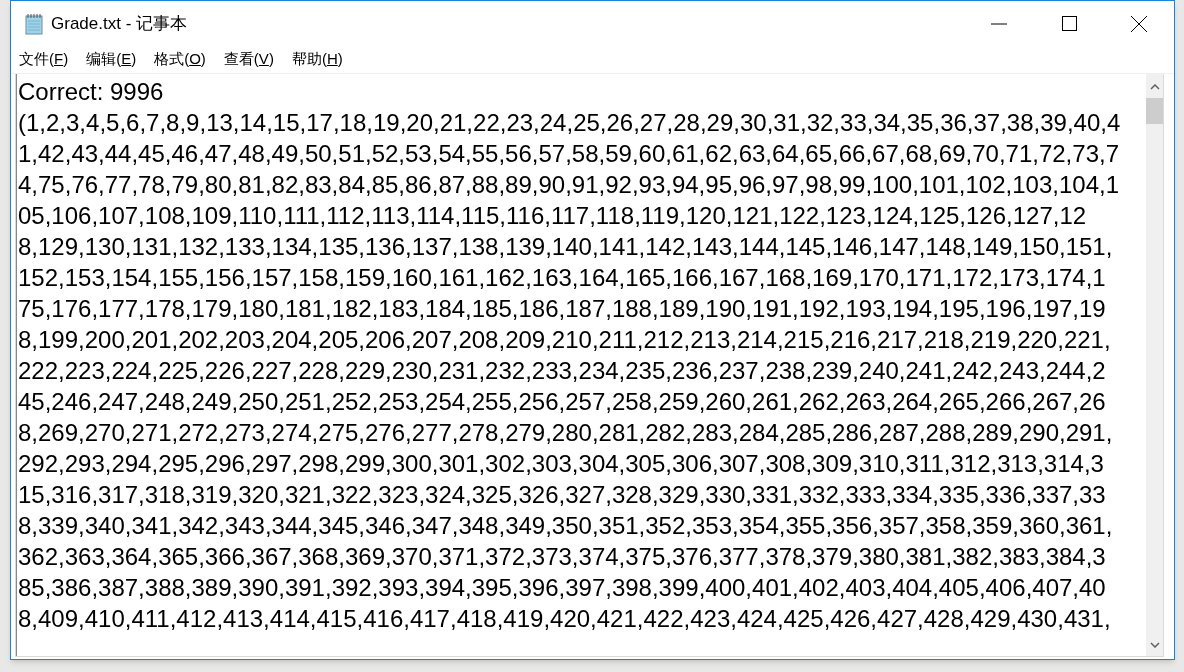  I want to click on scroll-up-icon, so click(1154, 87).